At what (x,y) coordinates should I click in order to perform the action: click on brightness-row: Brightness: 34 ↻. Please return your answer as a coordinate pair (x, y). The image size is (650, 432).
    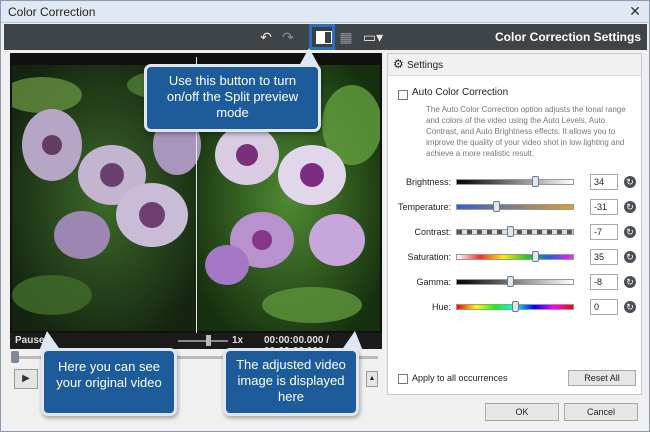
    Looking at the image, I should click on (514, 183).